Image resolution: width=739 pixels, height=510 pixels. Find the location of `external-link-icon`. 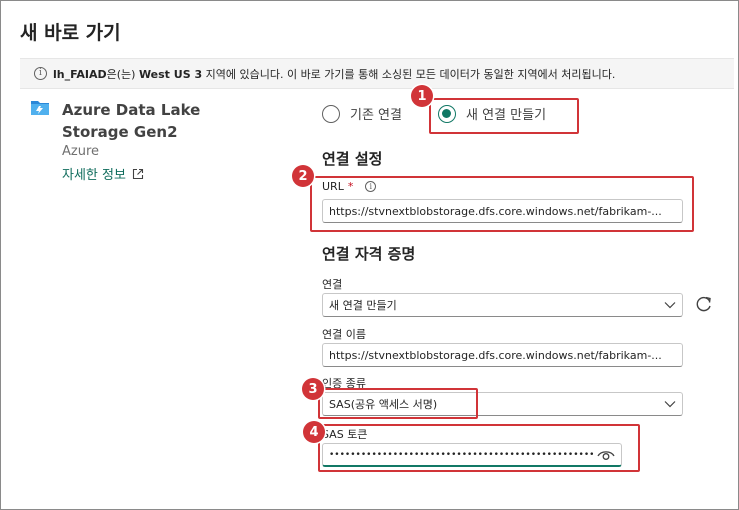

external-link-icon is located at coordinates (137, 173).